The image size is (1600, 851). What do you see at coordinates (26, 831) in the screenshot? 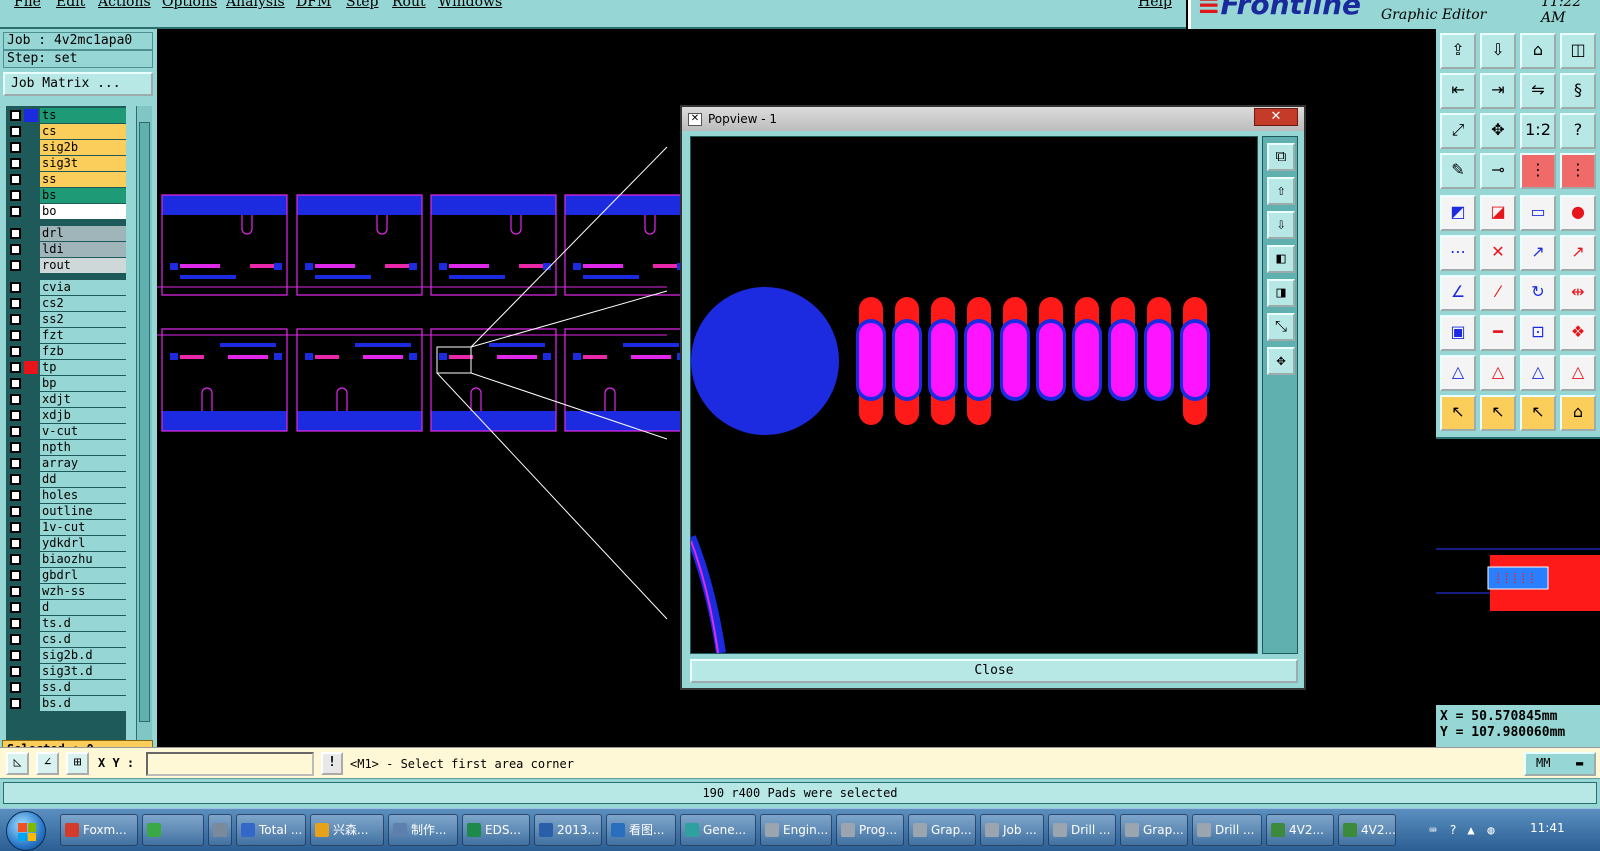
I see `start-button` at bounding box center [26, 831].